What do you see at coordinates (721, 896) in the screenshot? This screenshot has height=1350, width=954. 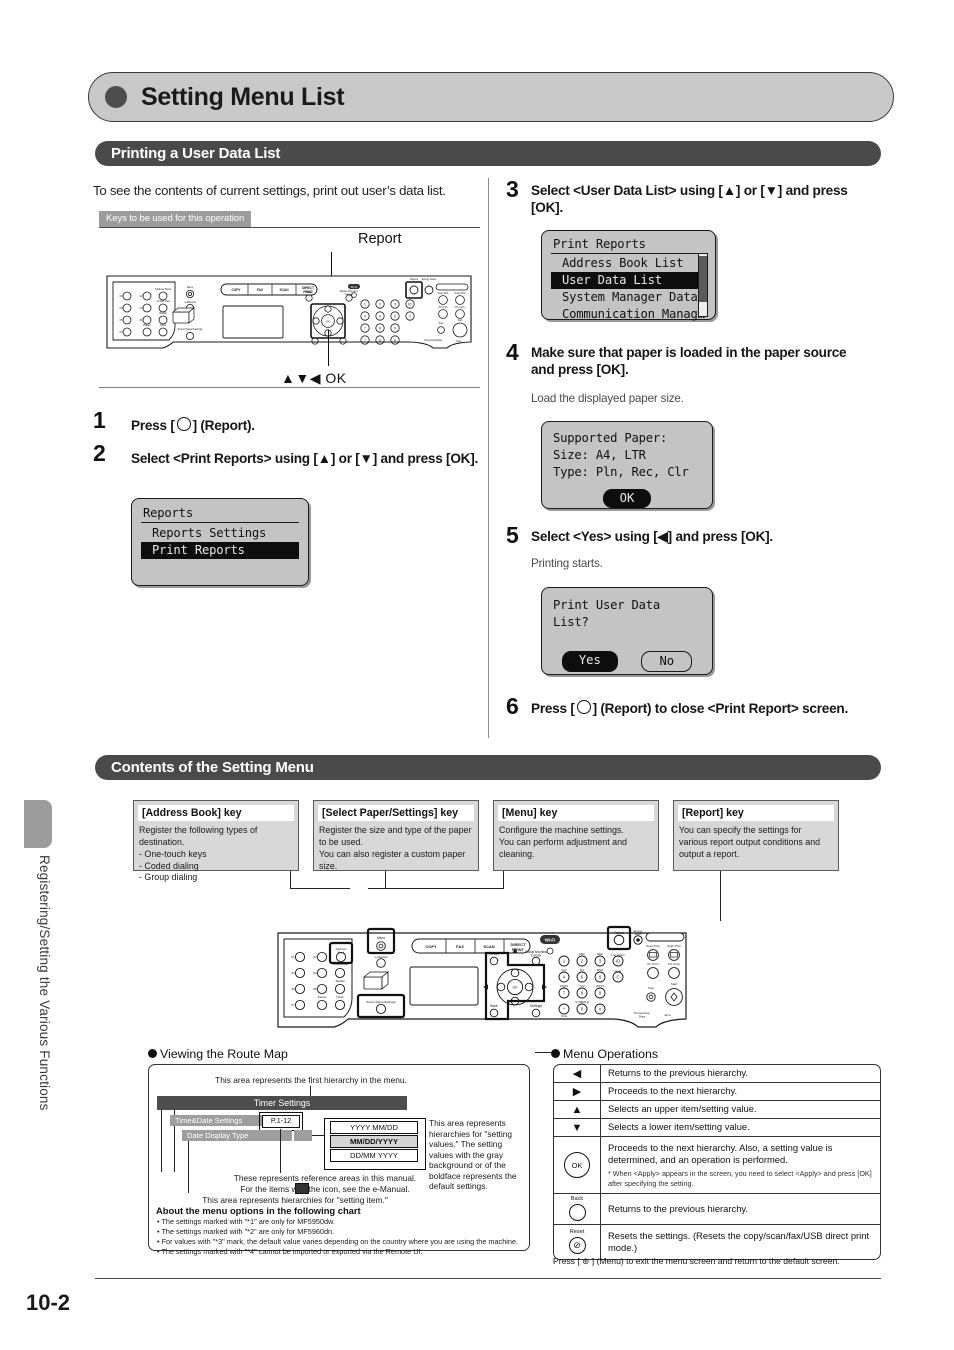 I see `callout-report-stem` at bounding box center [721, 896].